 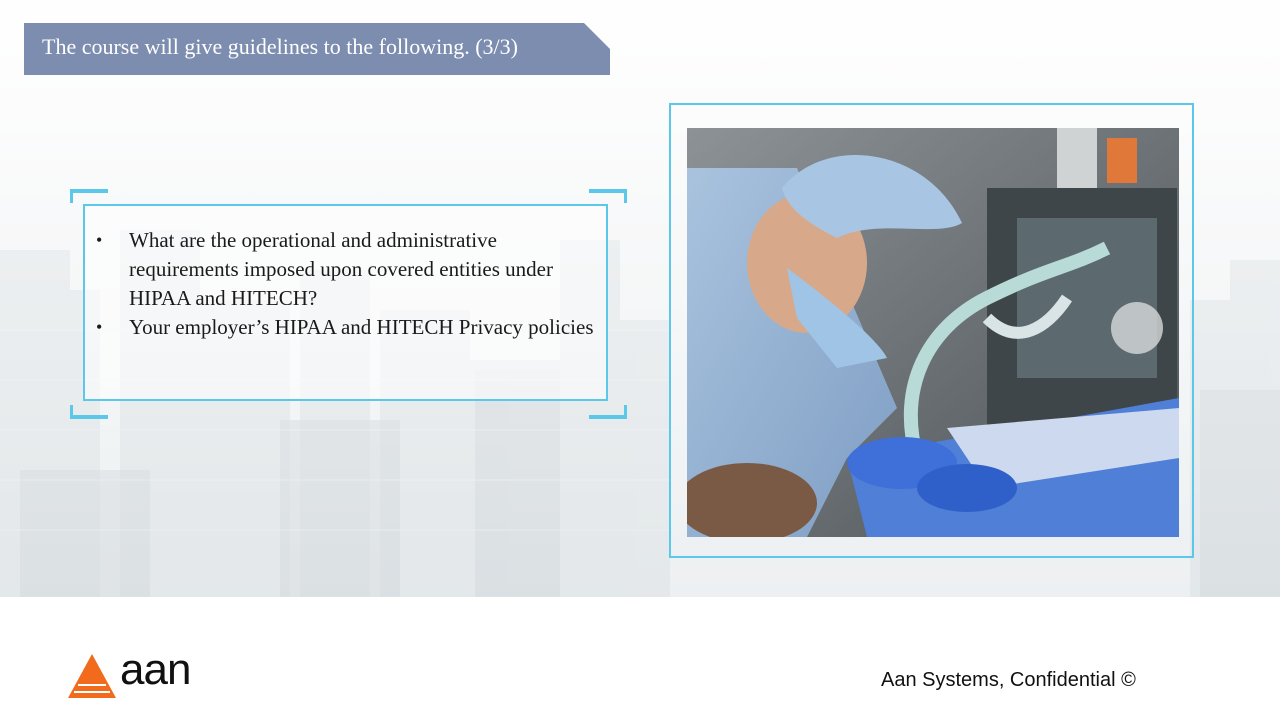 What do you see at coordinates (608, 191) in the screenshot?
I see `frame-corner-top-right` at bounding box center [608, 191].